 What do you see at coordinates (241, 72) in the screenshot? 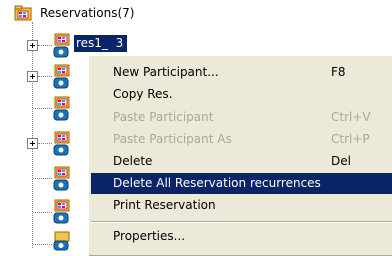
I see `menu-item-new-participant: New Participant... F8` at bounding box center [241, 72].